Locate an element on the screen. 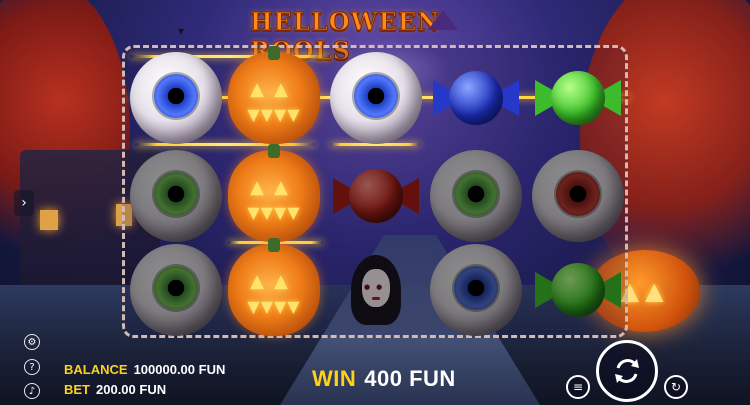 This screenshot has width=750, height=405. symbol-blue-candy is located at coordinates (476, 98).